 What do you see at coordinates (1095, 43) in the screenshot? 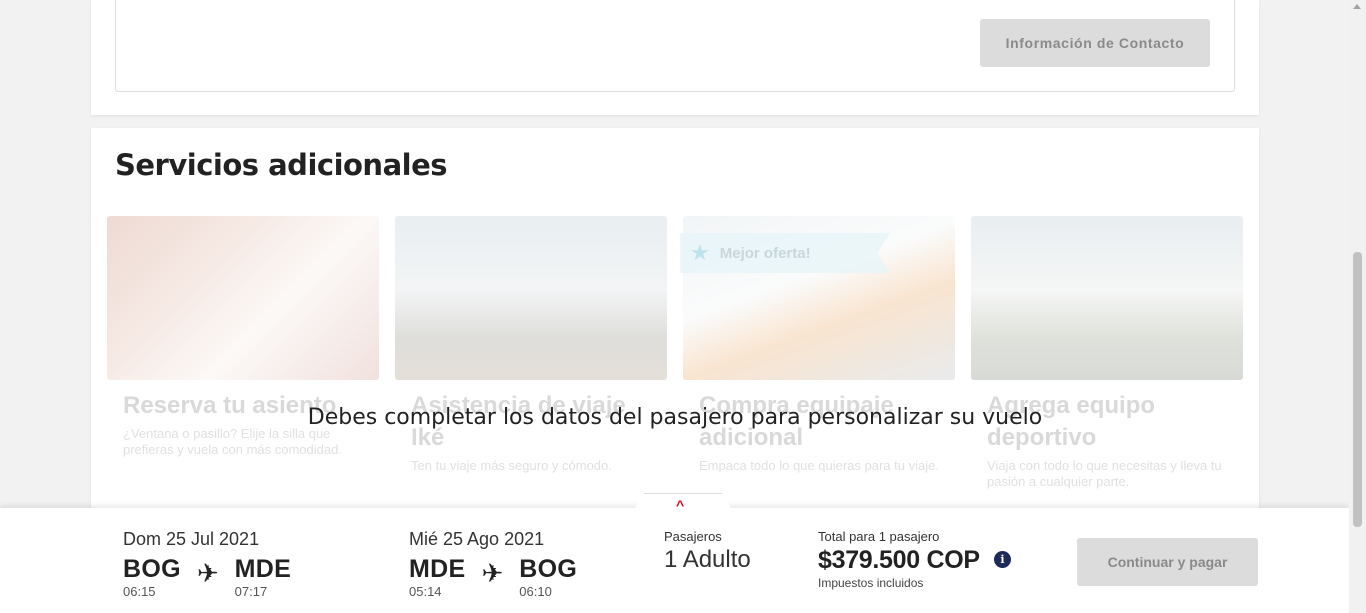
I see `contact-info-button: Información de Contacto` at bounding box center [1095, 43].